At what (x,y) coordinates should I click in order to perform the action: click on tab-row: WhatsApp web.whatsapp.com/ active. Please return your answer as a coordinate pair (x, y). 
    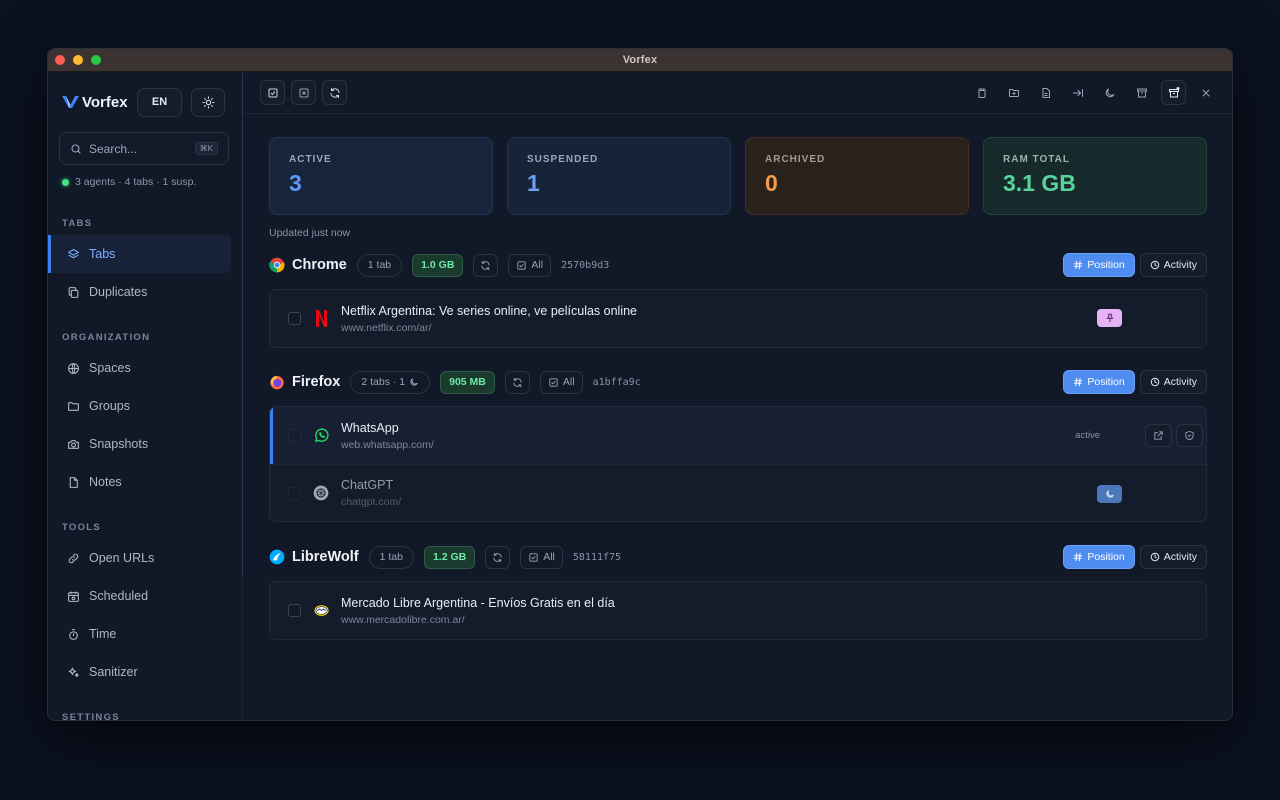
    Looking at the image, I should click on (738, 435).